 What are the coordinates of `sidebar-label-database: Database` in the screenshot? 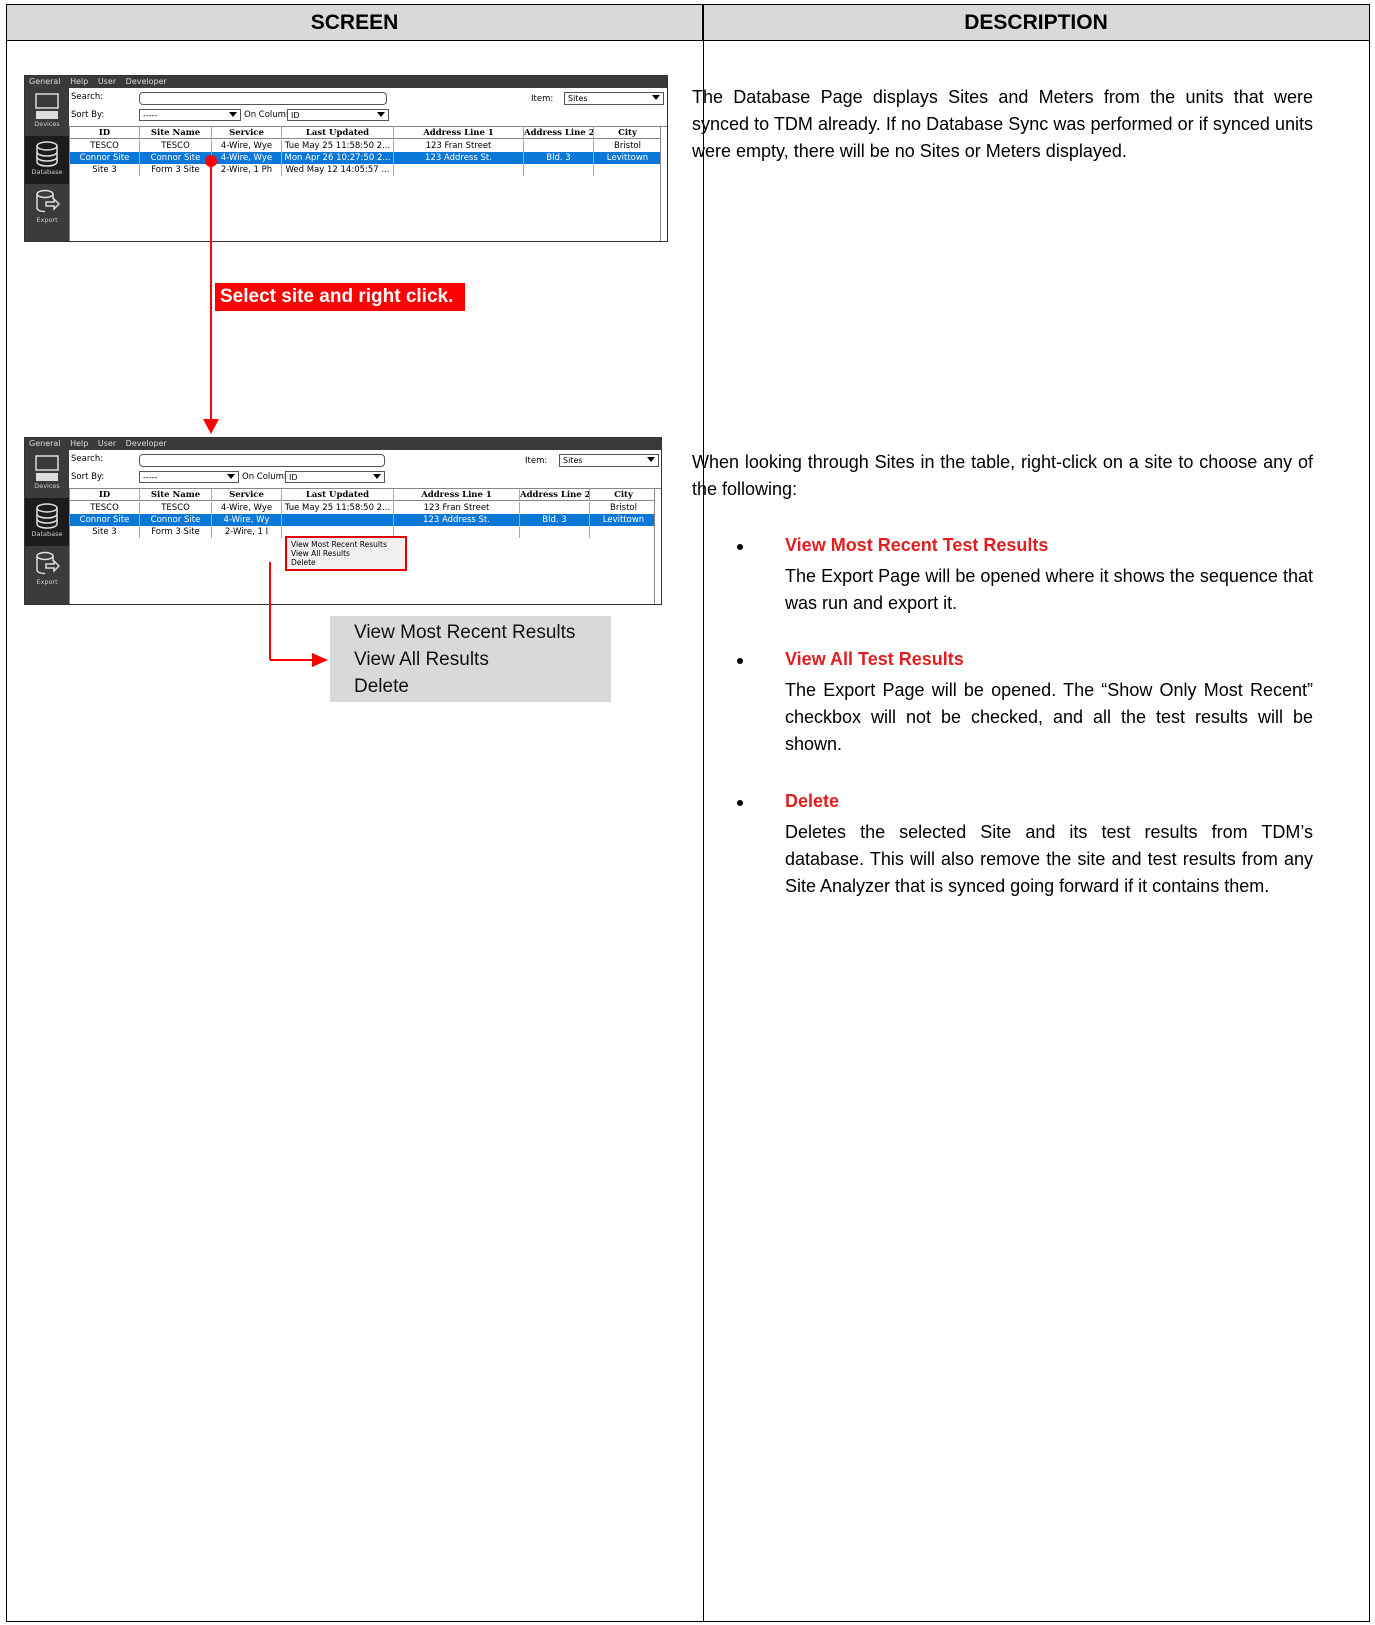 It's located at (47, 172).